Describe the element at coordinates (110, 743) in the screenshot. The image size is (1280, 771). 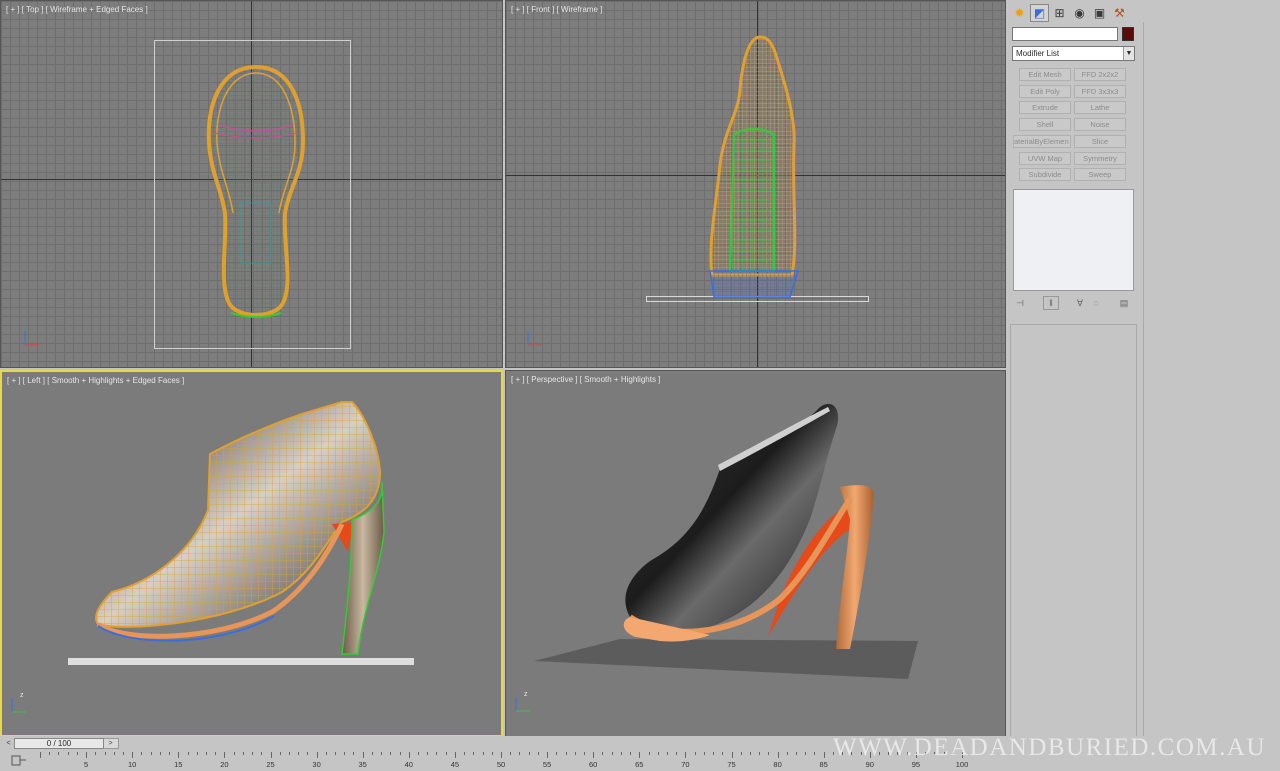
I see `next-frame-button: >` at that location.